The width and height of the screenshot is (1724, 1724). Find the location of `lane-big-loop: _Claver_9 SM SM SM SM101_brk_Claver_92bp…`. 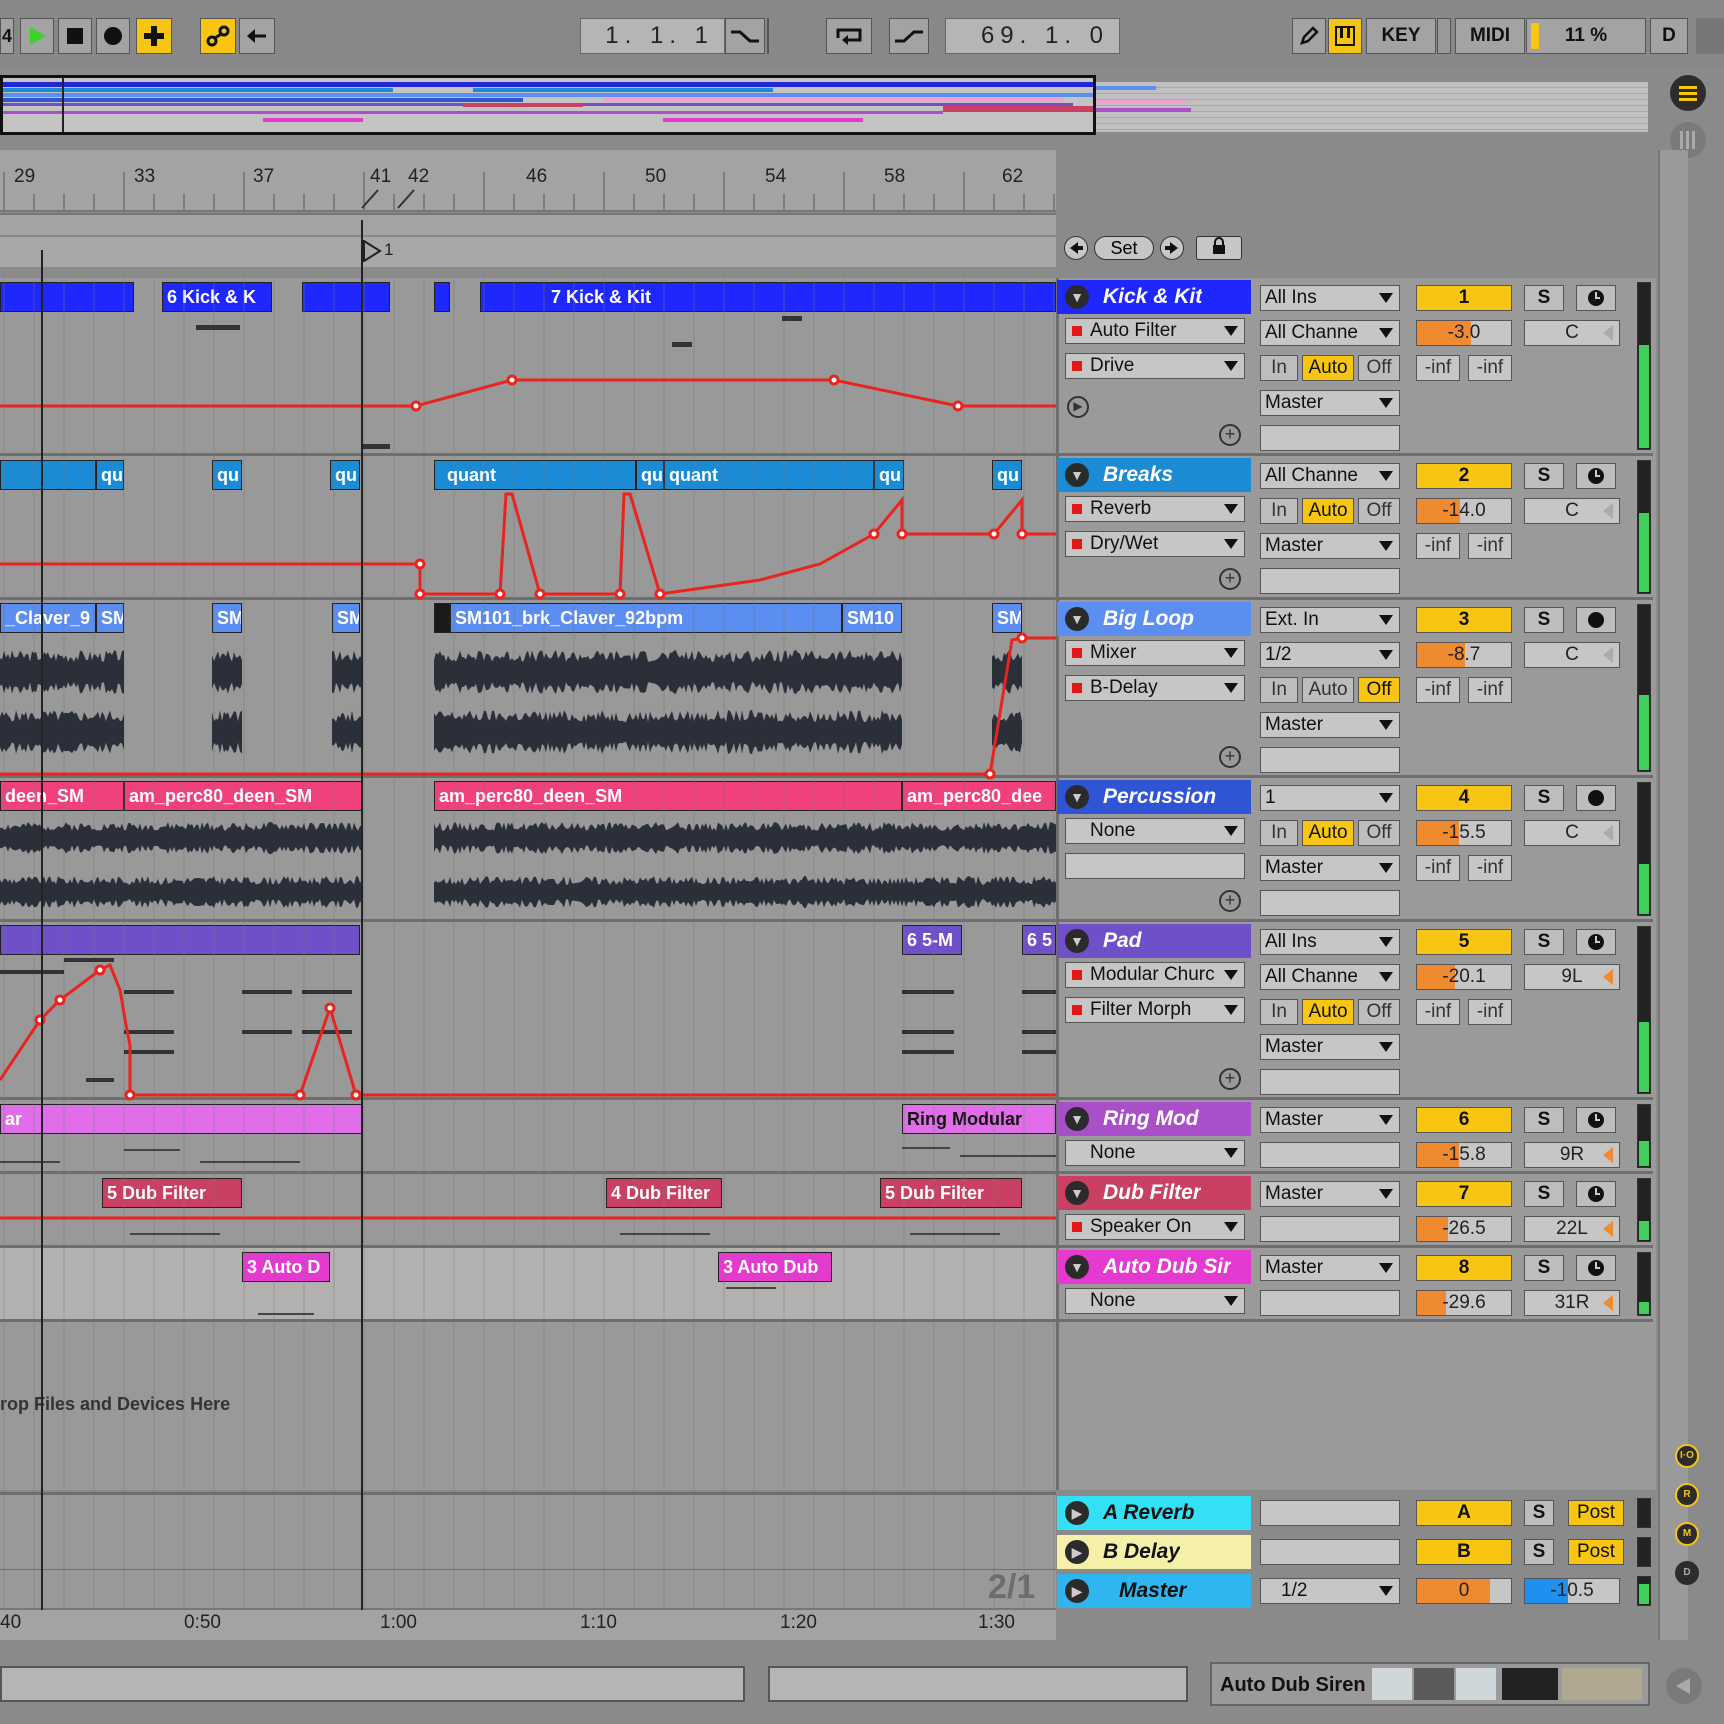

lane-big-loop: _Claver_9 SM SM SM SM101_brk_Claver_92bp… is located at coordinates (528, 689).